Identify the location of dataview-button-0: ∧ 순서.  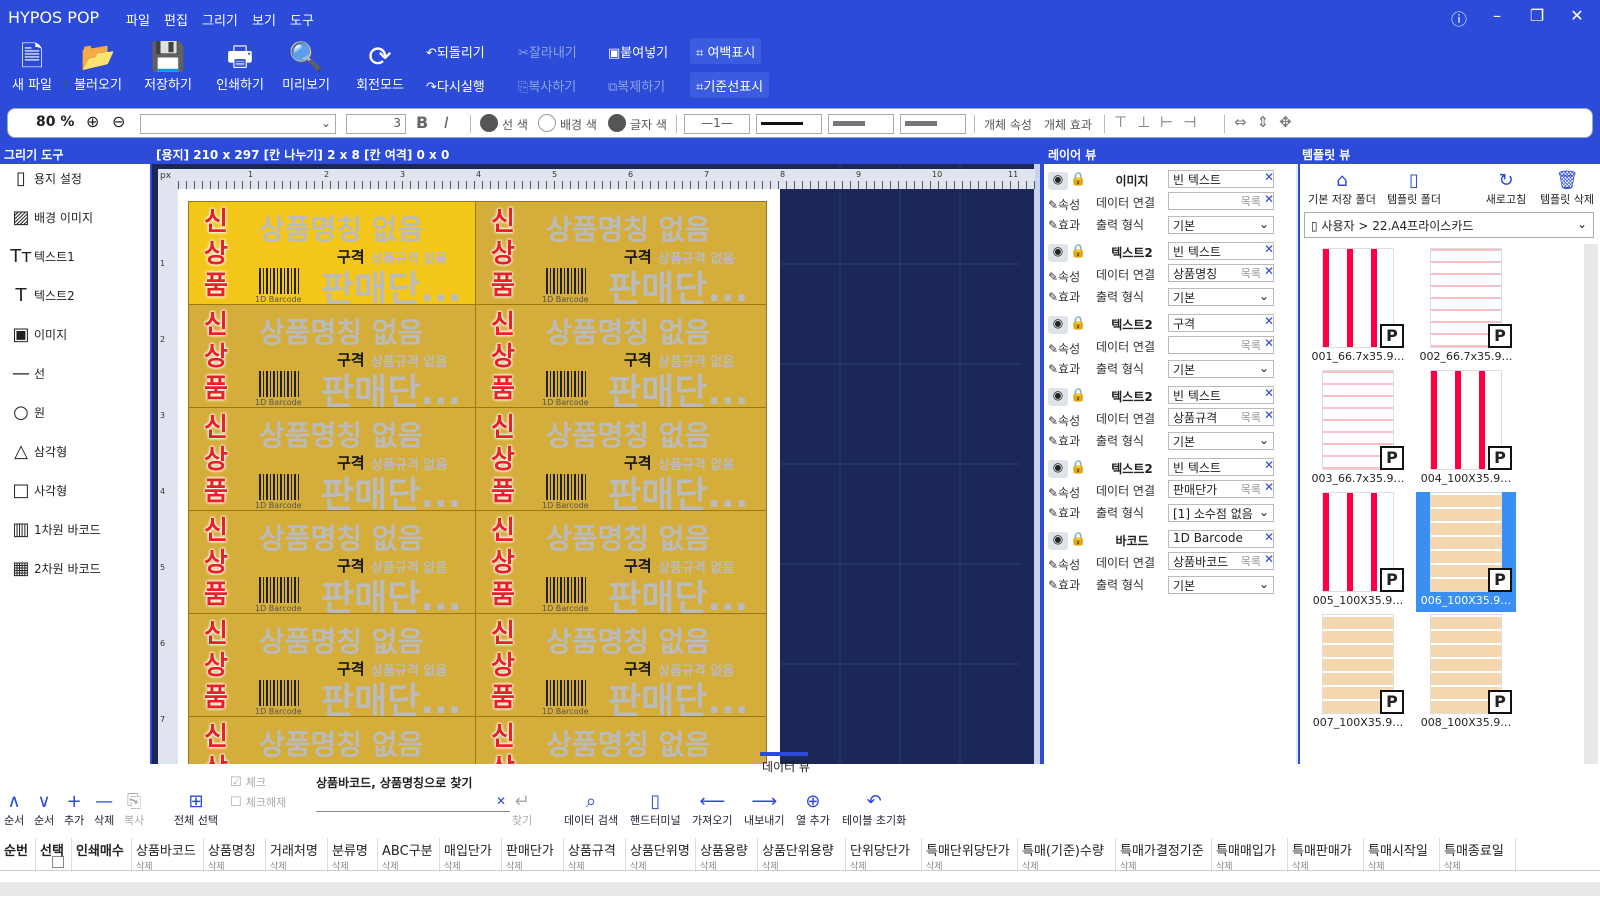
(14, 810).